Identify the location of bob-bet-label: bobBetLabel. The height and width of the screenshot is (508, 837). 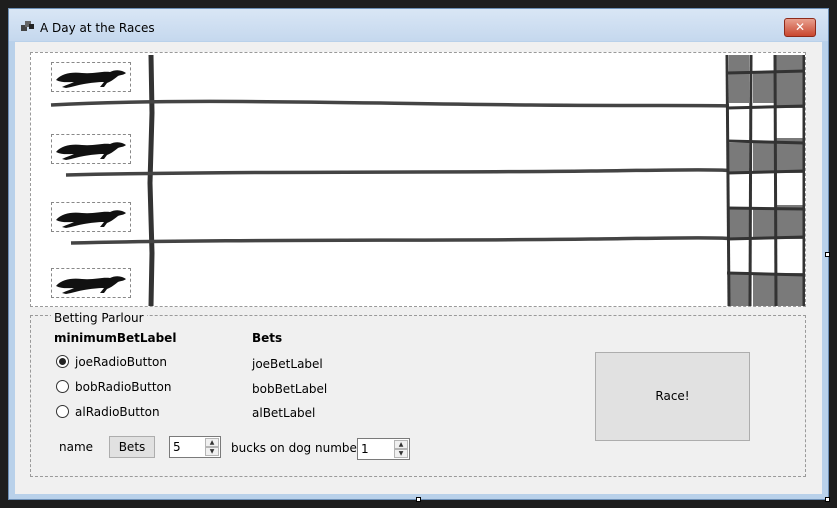
(290, 389).